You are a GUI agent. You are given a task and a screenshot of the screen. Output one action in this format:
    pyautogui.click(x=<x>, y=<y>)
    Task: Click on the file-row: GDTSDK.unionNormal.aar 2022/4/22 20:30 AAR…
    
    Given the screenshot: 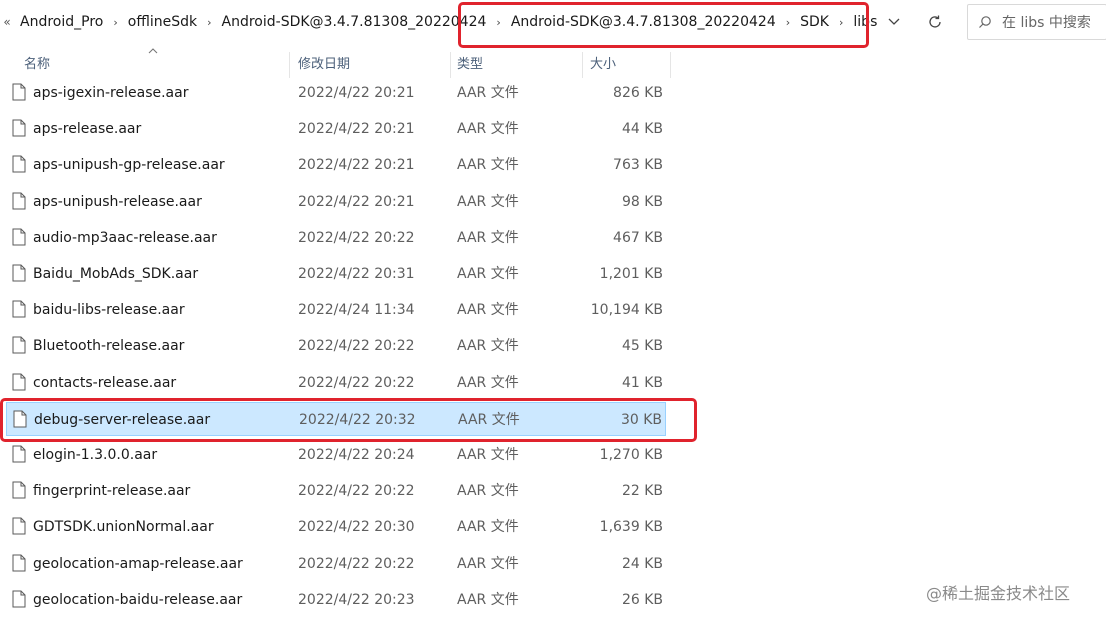 What is the action you would take?
    pyautogui.click(x=336, y=527)
    